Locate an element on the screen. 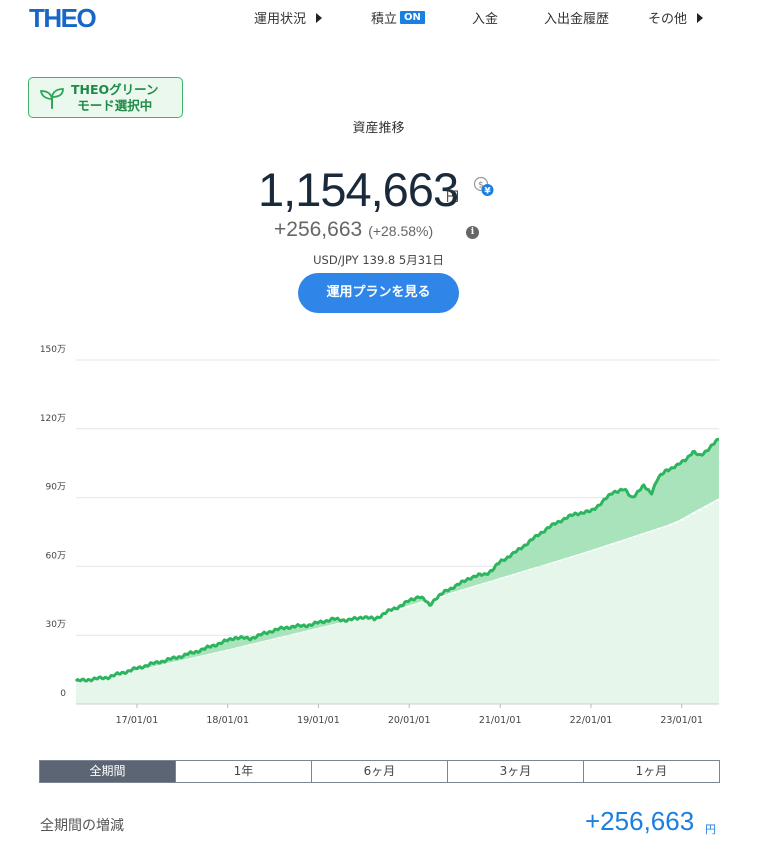 The height and width of the screenshot is (849, 757). total-asset-value: 1,154,663 is located at coordinates (358, 189).